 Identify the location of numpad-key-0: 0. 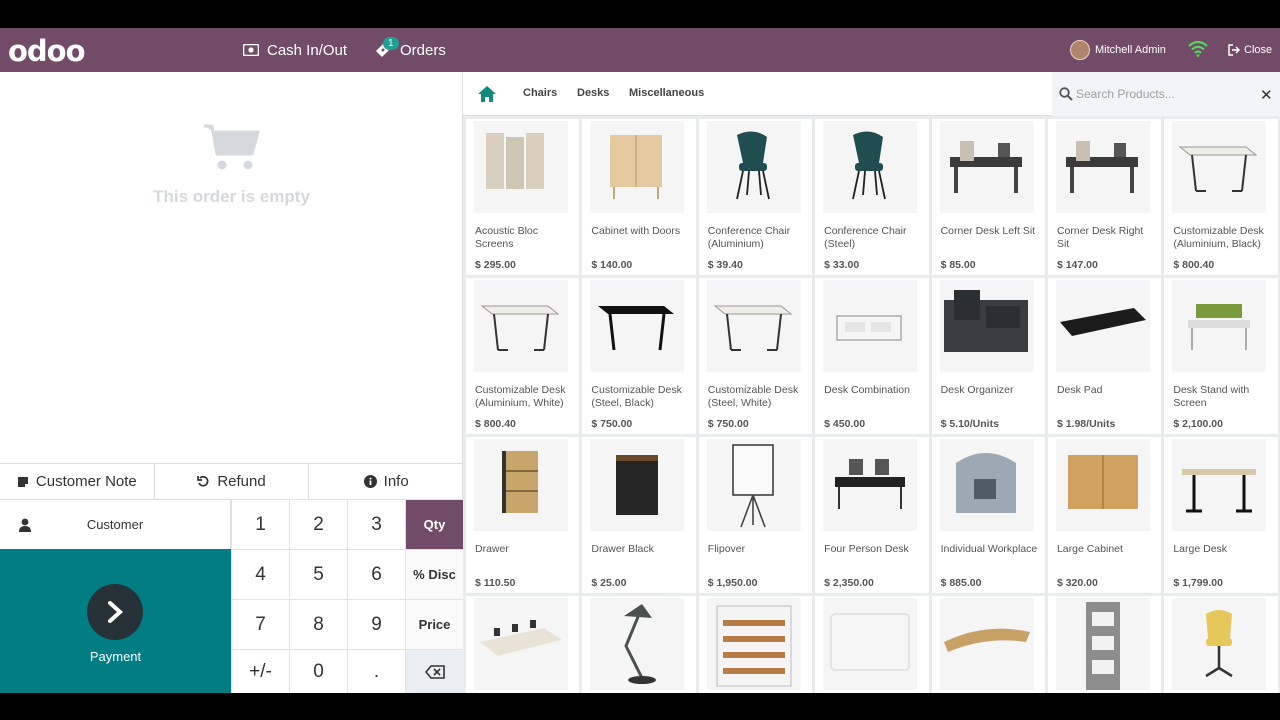
(318, 671).